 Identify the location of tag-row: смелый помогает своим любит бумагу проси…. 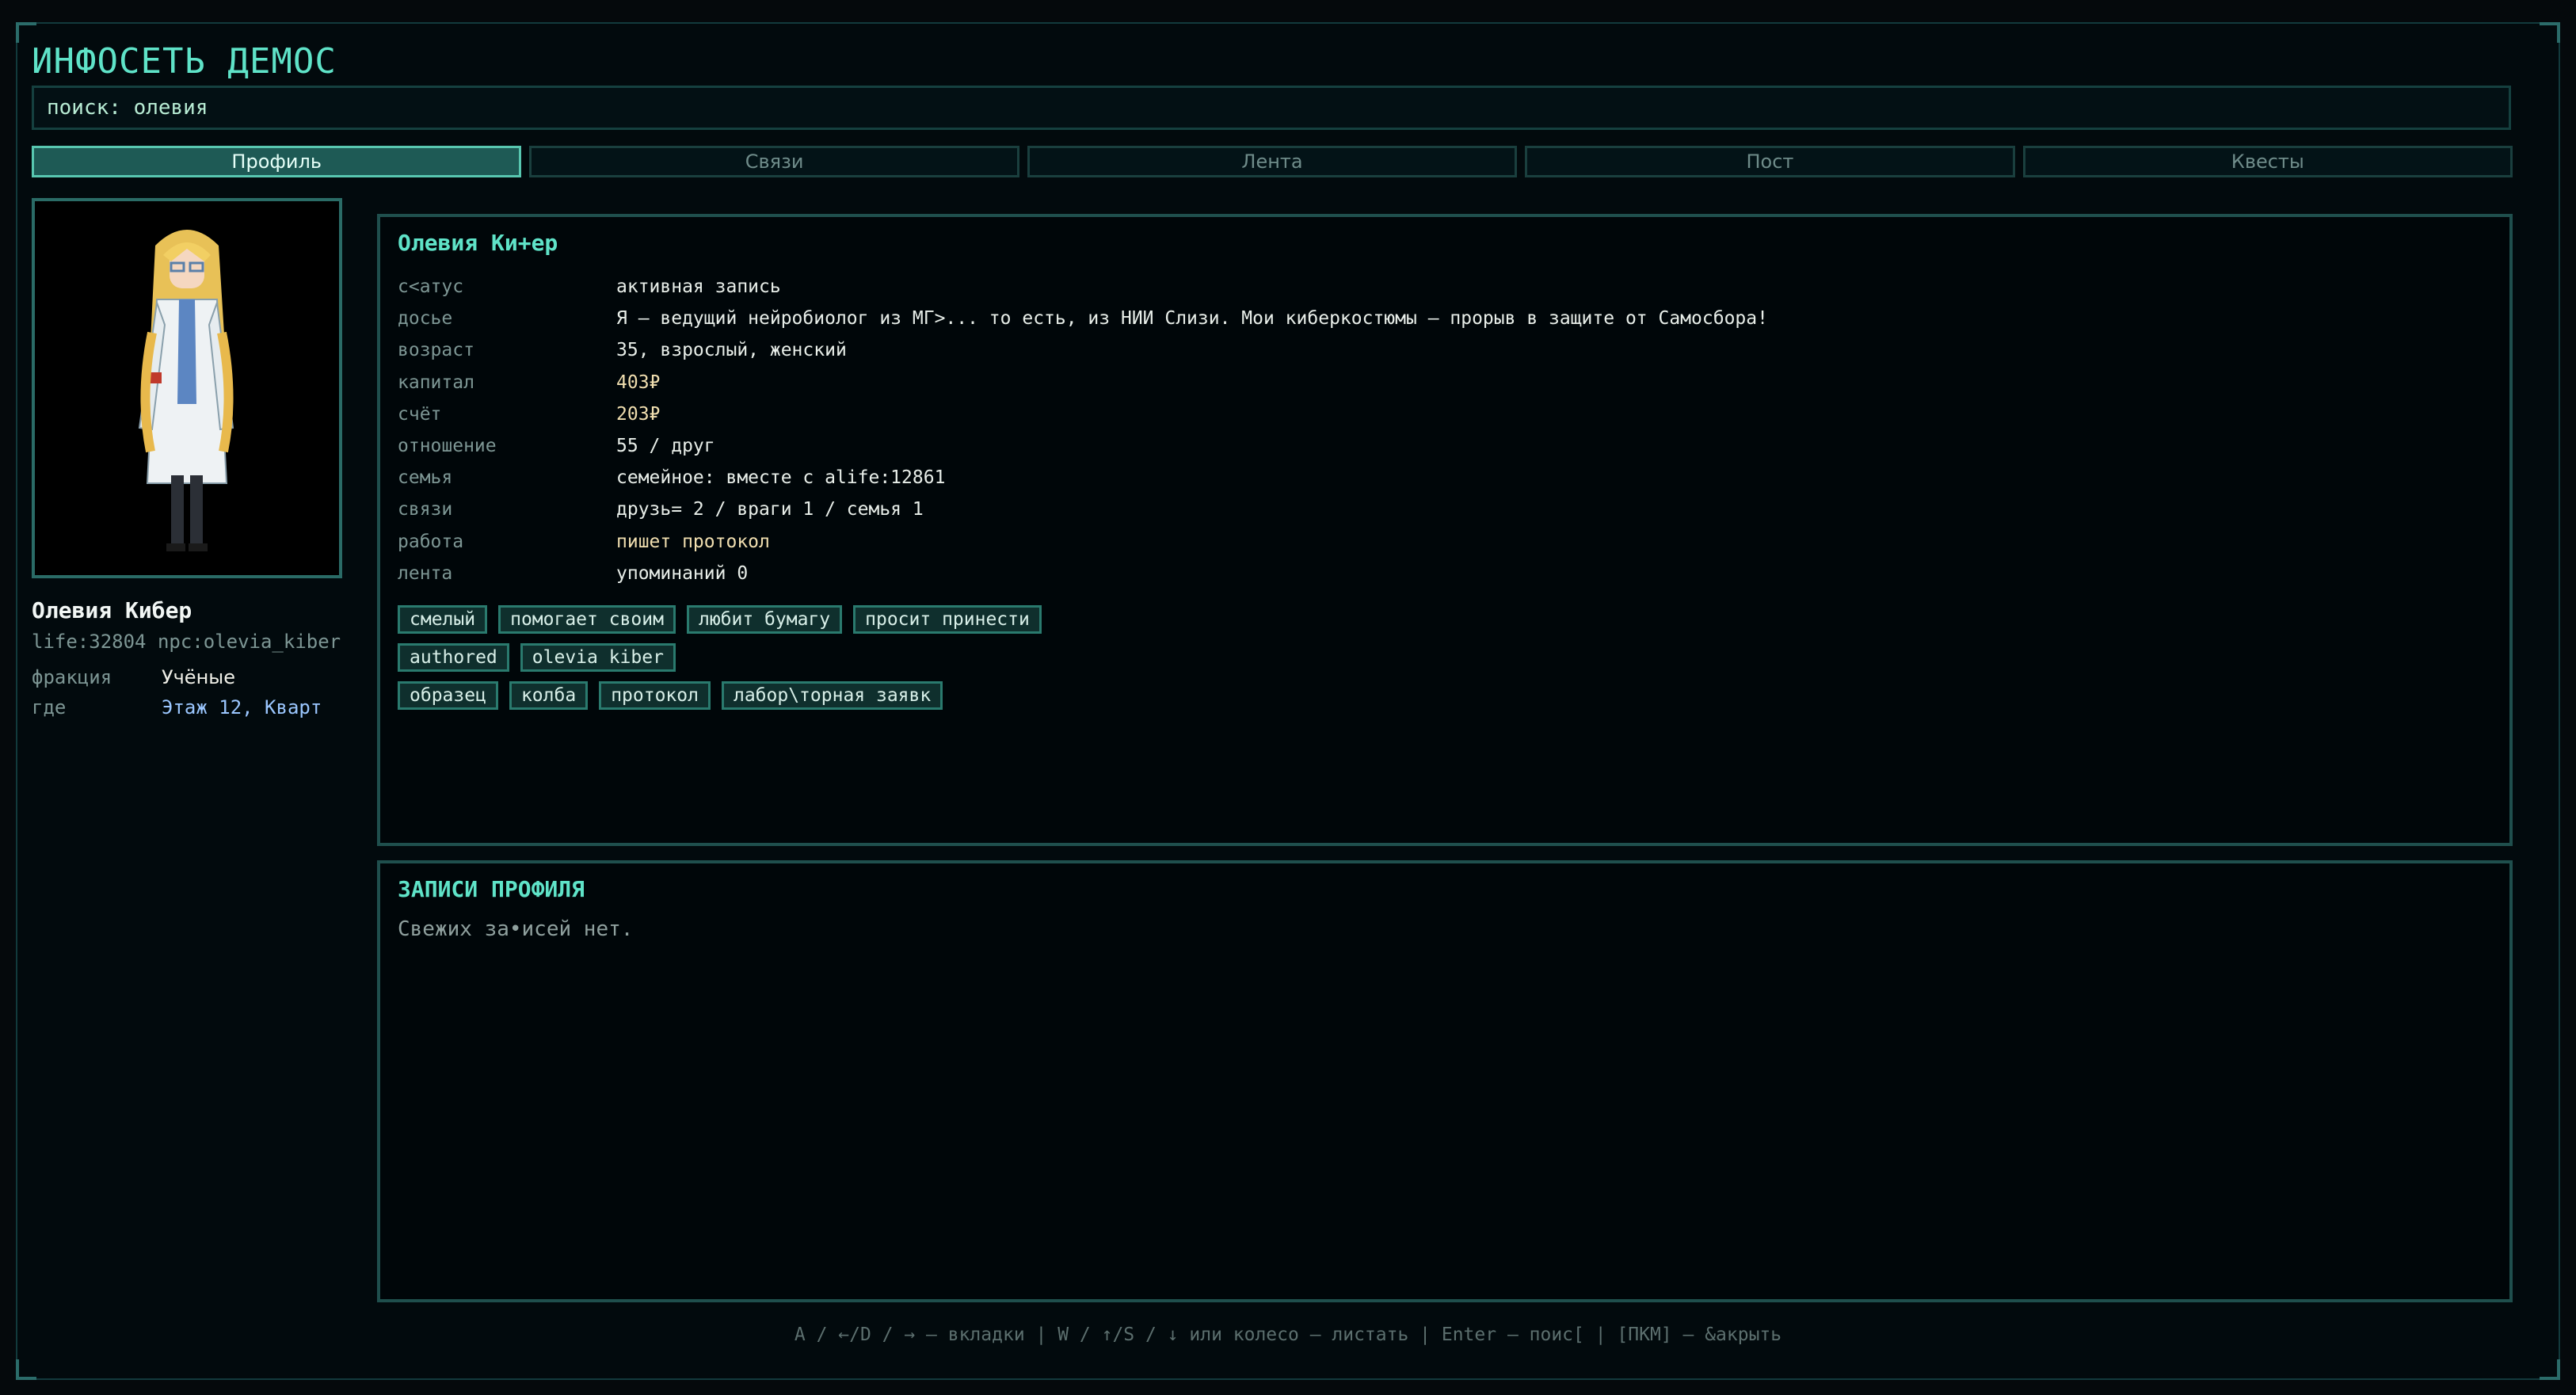
(720, 619).